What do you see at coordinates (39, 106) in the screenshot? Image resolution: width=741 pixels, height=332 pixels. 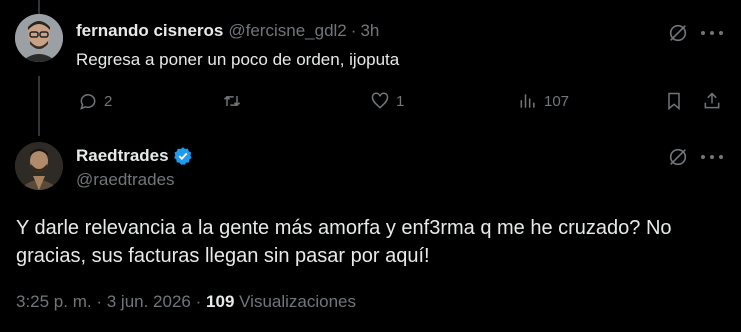 I see `thread-line` at bounding box center [39, 106].